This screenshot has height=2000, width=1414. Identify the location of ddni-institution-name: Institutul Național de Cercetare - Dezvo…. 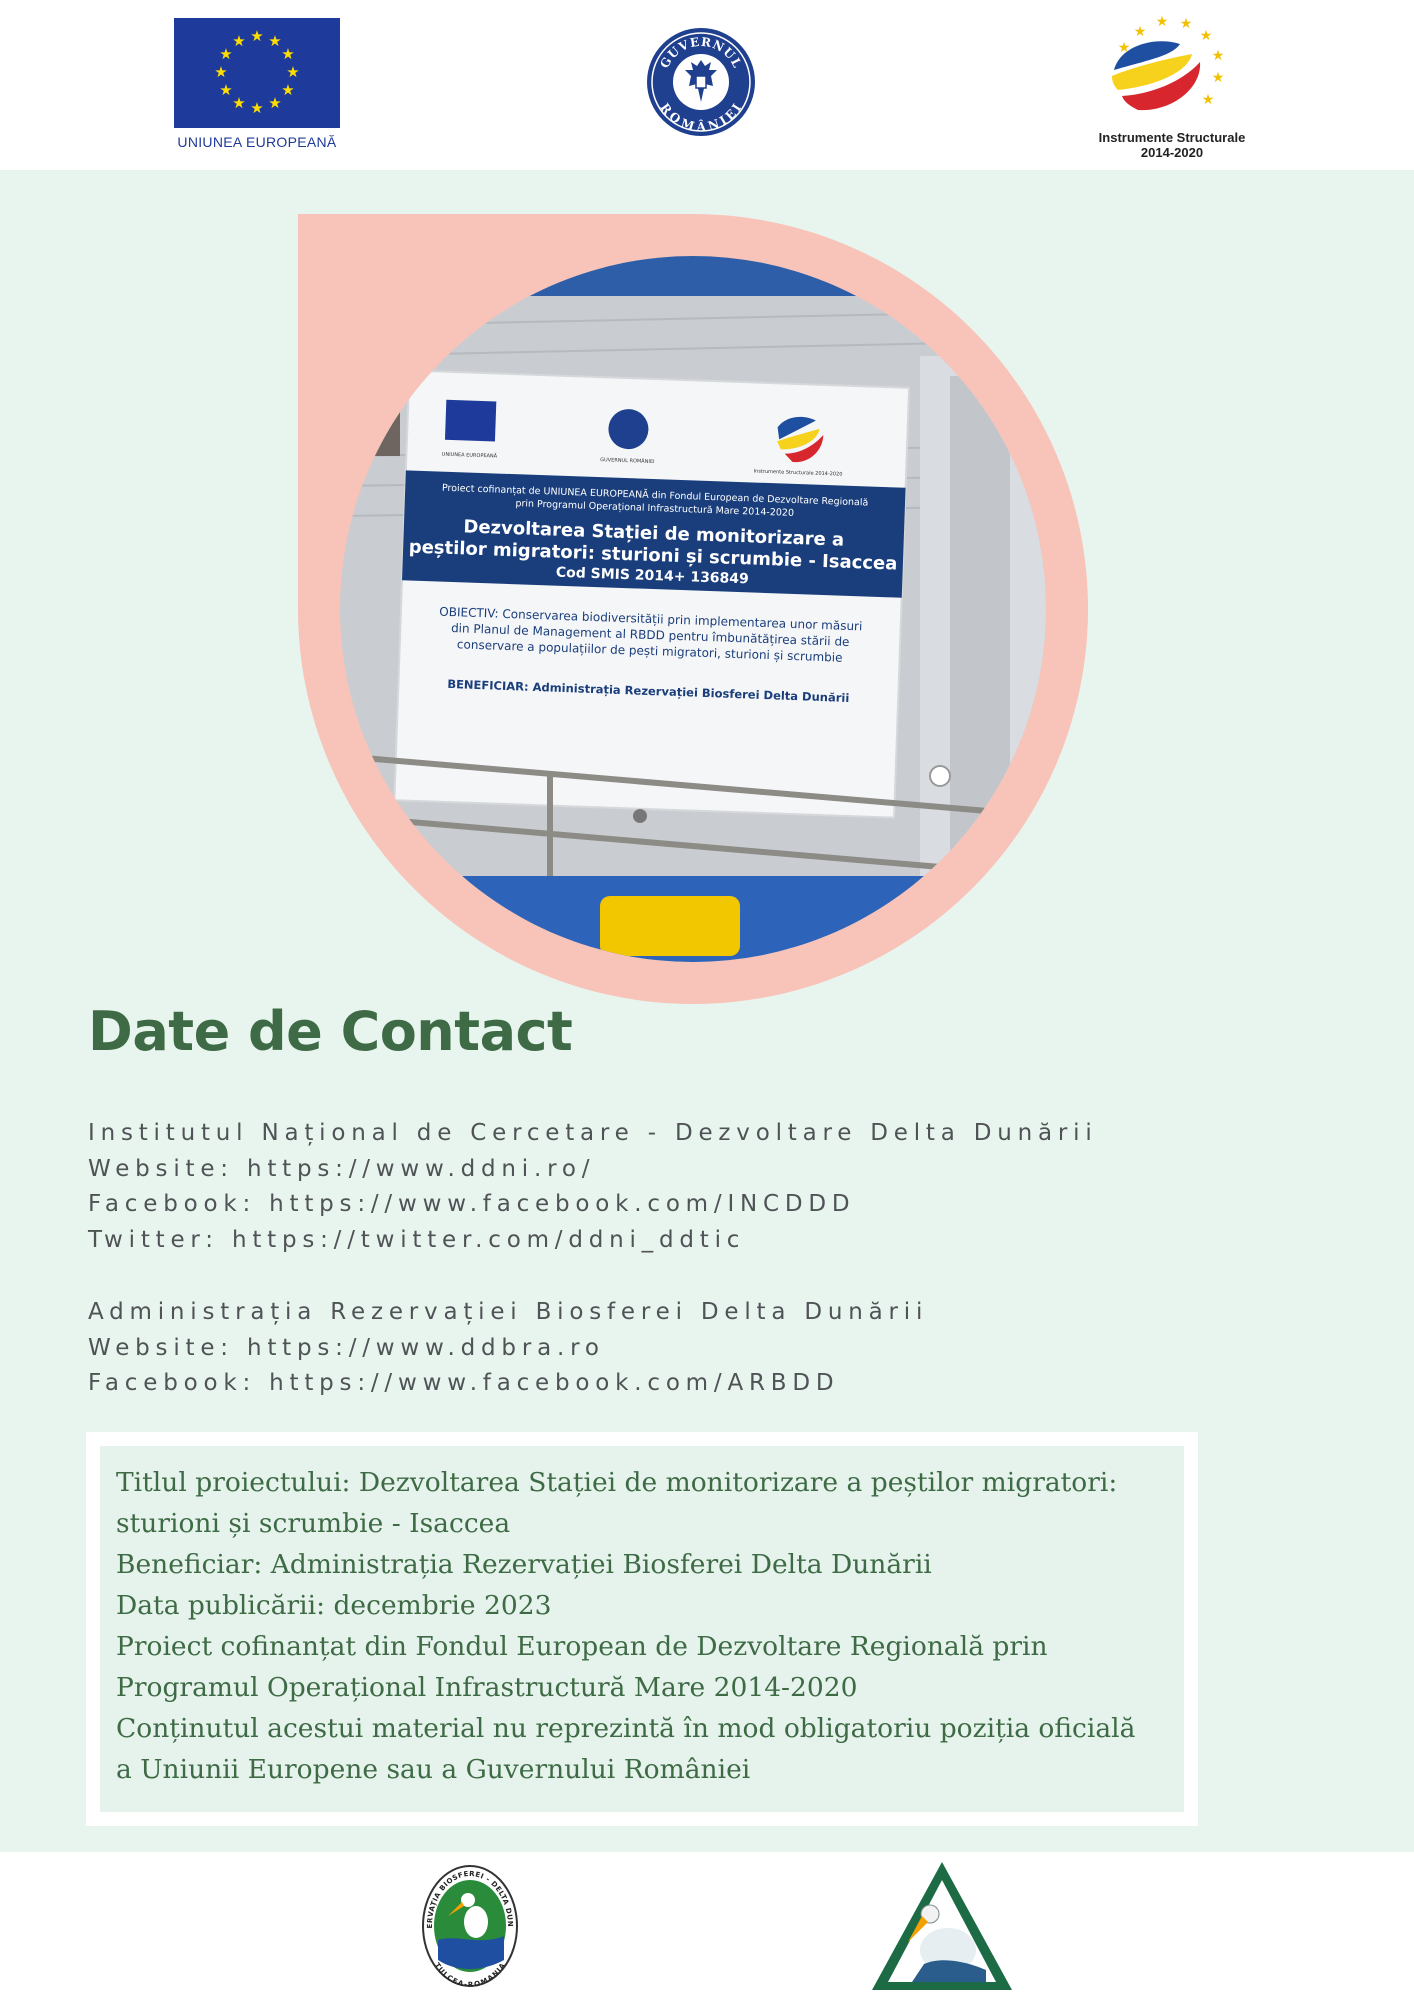
(593, 1133).